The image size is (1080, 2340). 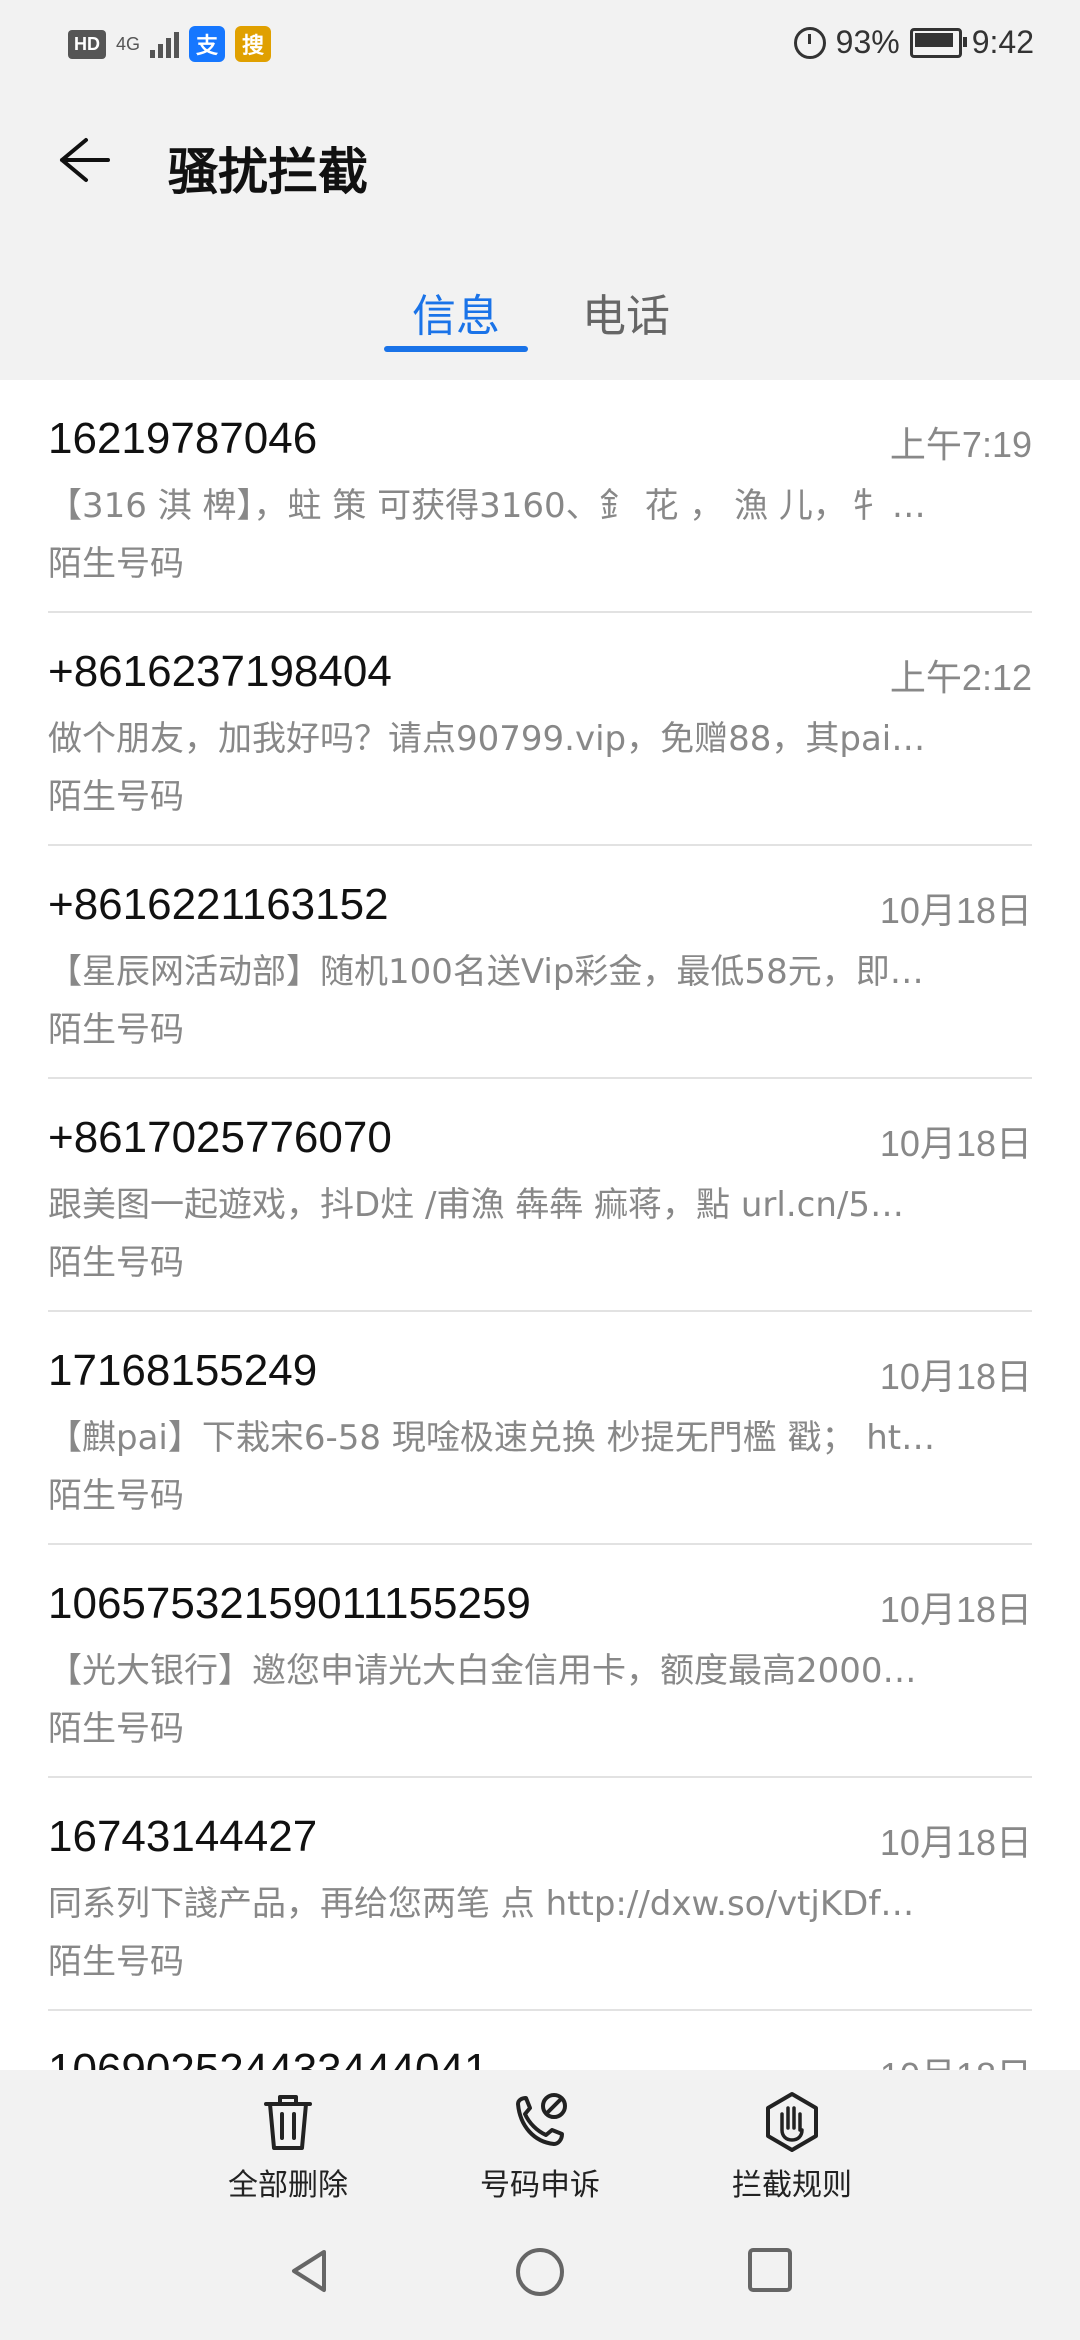 I want to click on tab-messages: 信息, so click(x=456, y=312).